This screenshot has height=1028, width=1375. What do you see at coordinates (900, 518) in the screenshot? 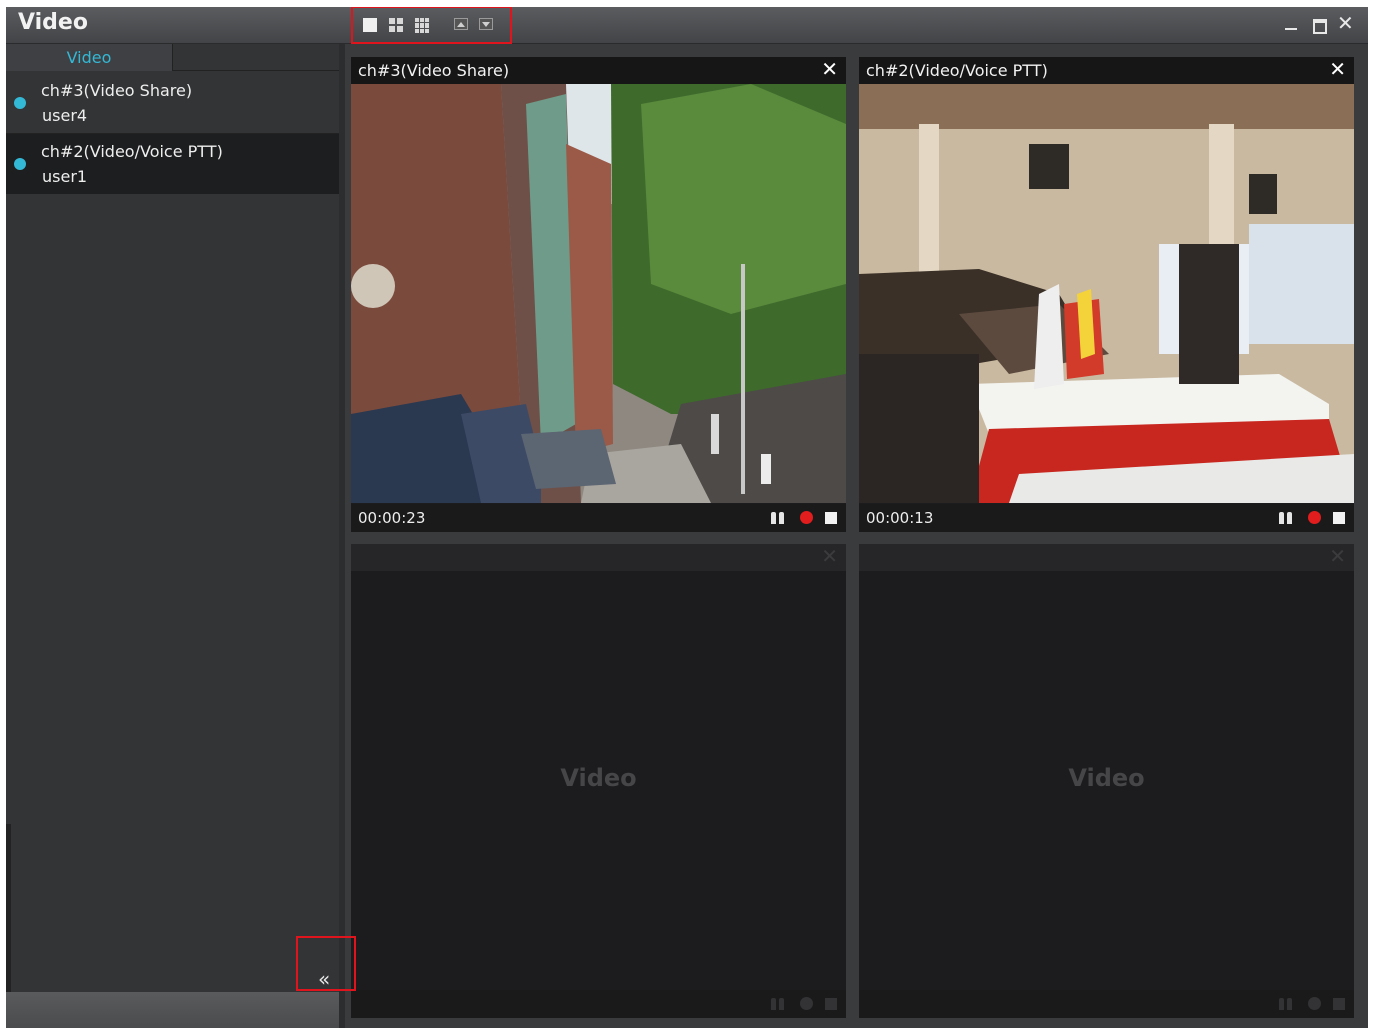
I see `elapsed-time: 00:00:13` at bounding box center [900, 518].